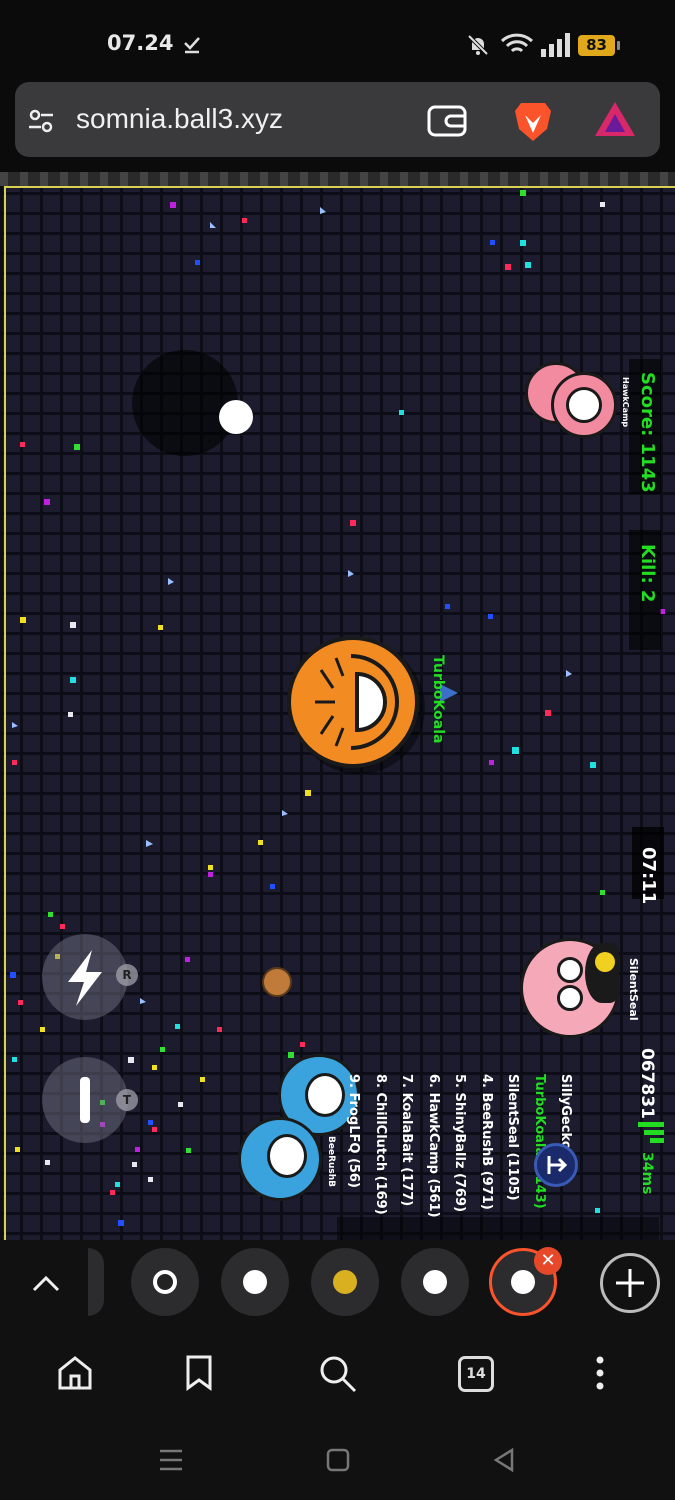  I want to click on url-text: somnia.ball3.xyz, so click(179, 119).